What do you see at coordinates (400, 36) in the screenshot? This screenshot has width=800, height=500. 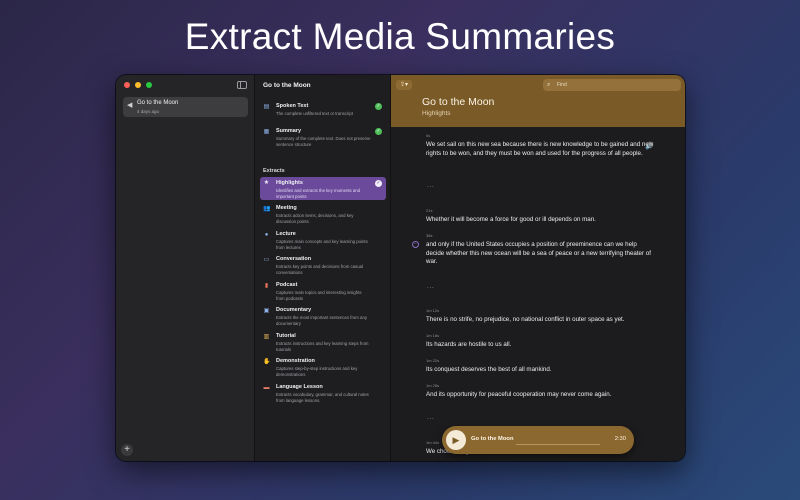 I see `page-headline: Extract Media Summaries` at bounding box center [400, 36].